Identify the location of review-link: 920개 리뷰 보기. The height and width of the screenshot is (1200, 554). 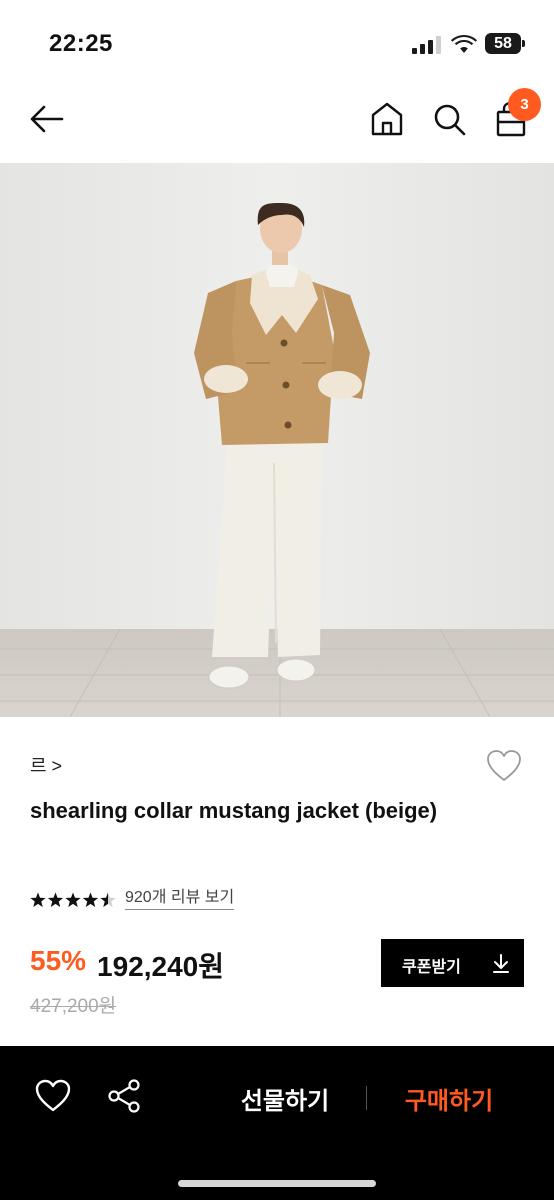
(180, 899).